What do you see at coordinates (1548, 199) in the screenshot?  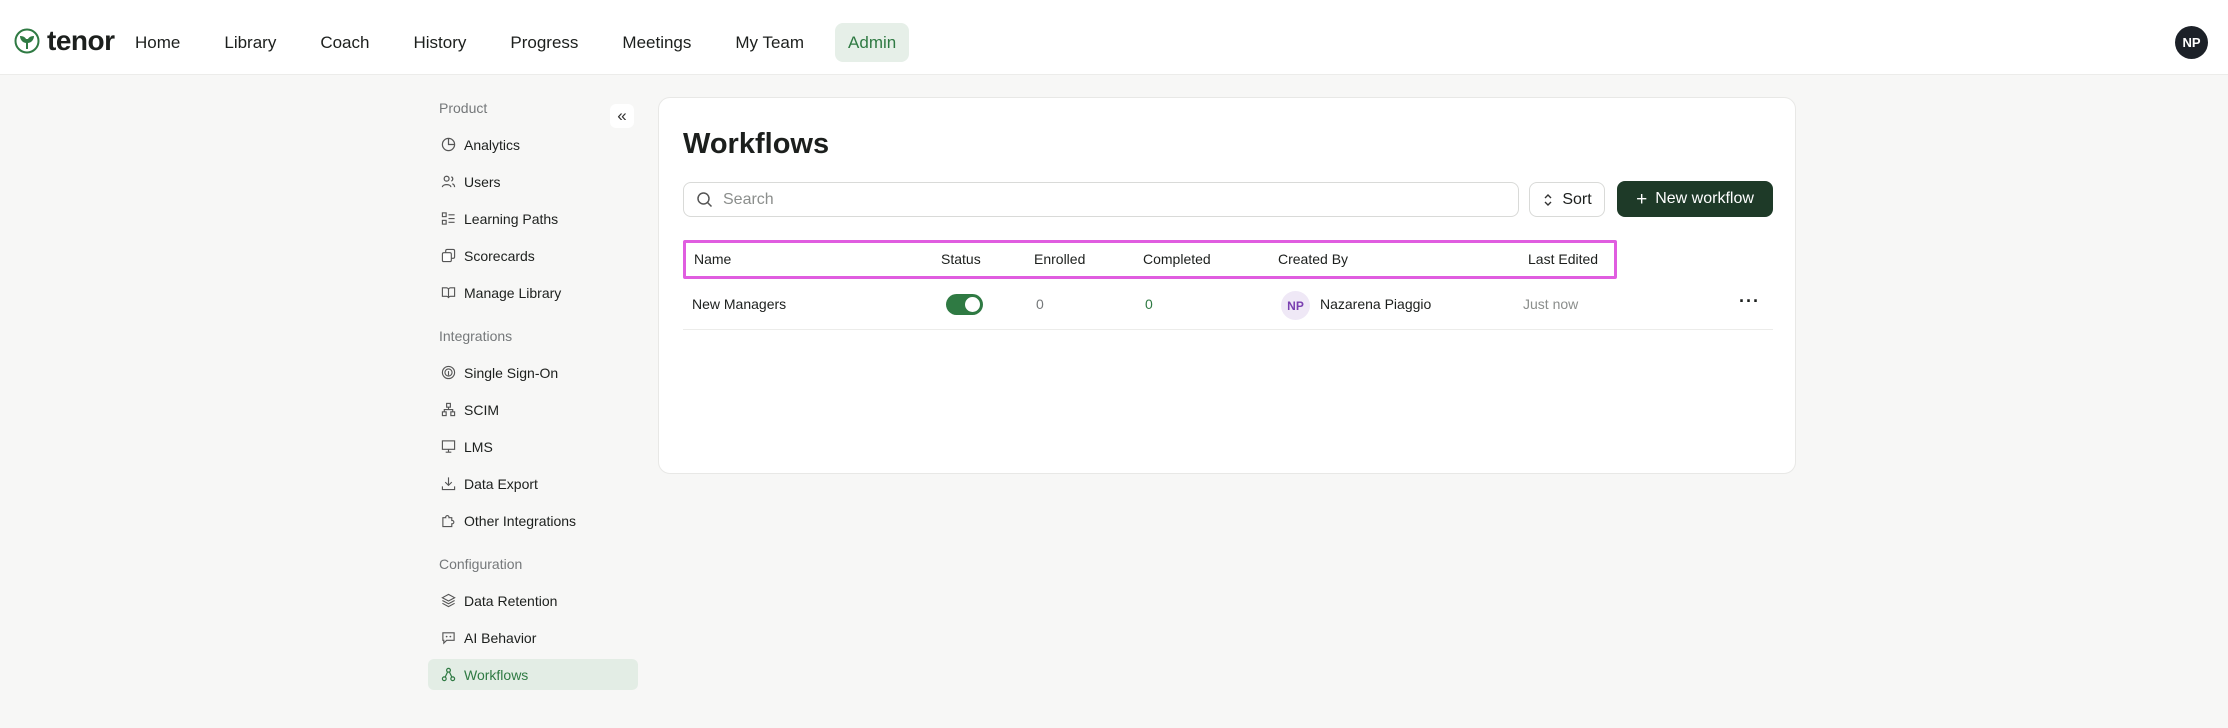 I see `chevrons-up-down-icon` at bounding box center [1548, 199].